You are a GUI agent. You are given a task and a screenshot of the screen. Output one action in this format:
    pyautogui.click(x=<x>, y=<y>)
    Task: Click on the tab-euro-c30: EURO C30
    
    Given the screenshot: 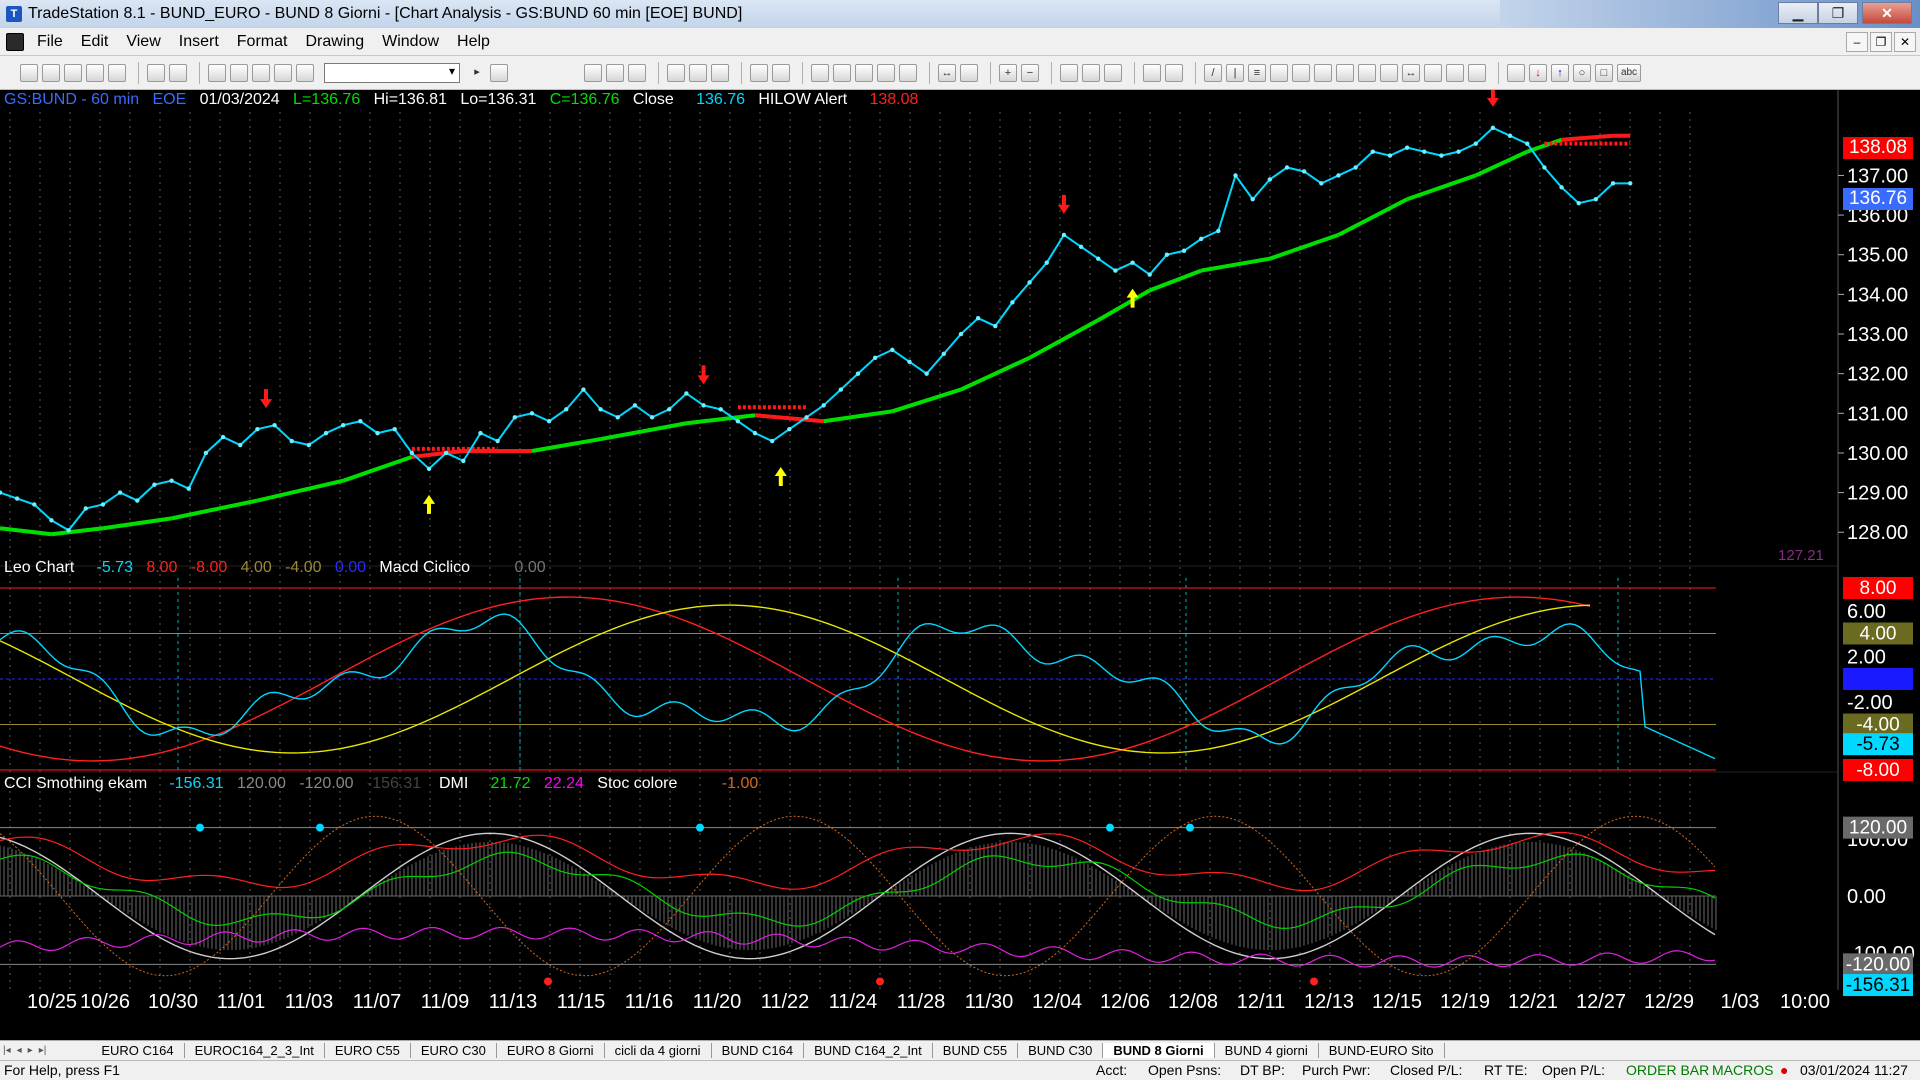 What is the action you would take?
    pyautogui.click(x=454, y=1050)
    